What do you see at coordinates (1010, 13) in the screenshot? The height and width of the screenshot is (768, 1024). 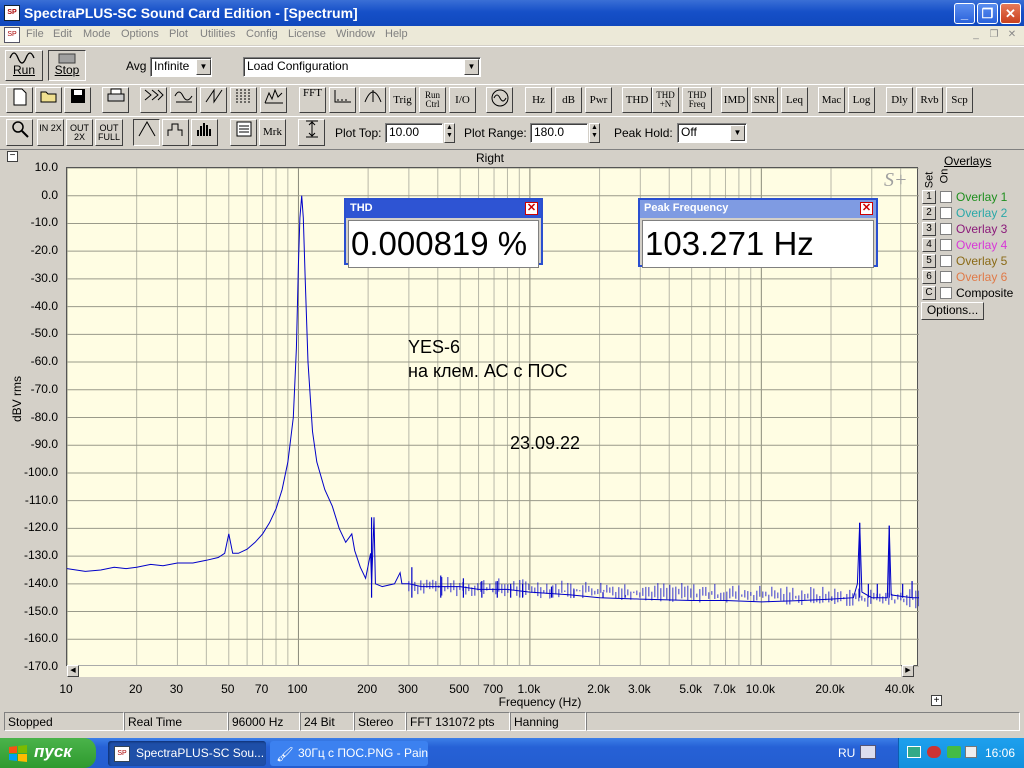 I see `close-button: ✕` at bounding box center [1010, 13].